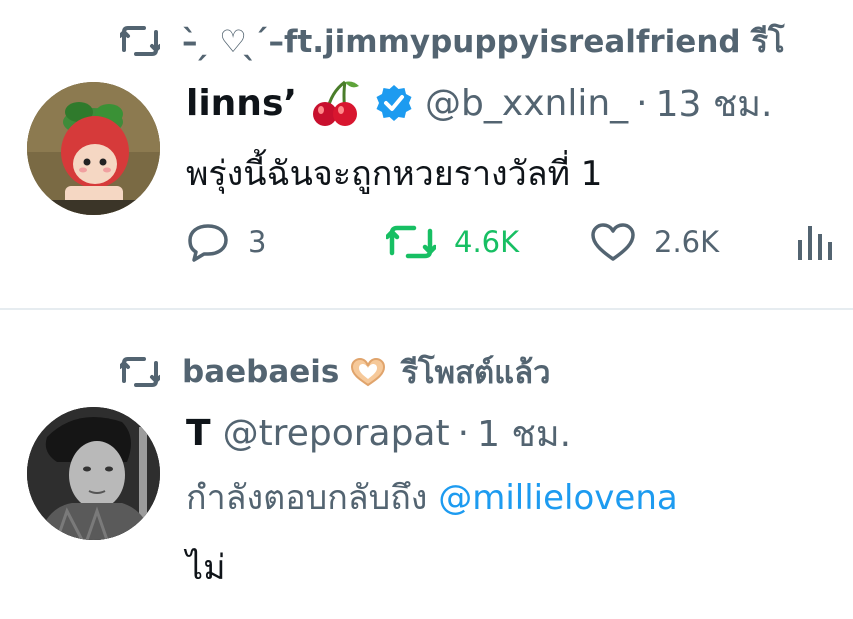  Describe the element at coordinates (687, 242) in the screenshot. I see `like-count: 2.6K` at that location.